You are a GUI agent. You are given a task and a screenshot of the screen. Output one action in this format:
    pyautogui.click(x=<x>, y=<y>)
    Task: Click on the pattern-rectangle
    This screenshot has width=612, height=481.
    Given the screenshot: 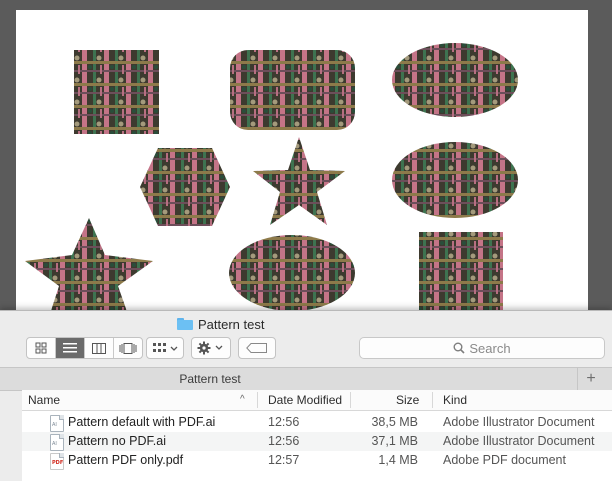 What is the action you would take?
    pyautogui.click(x=461, y=276)
    